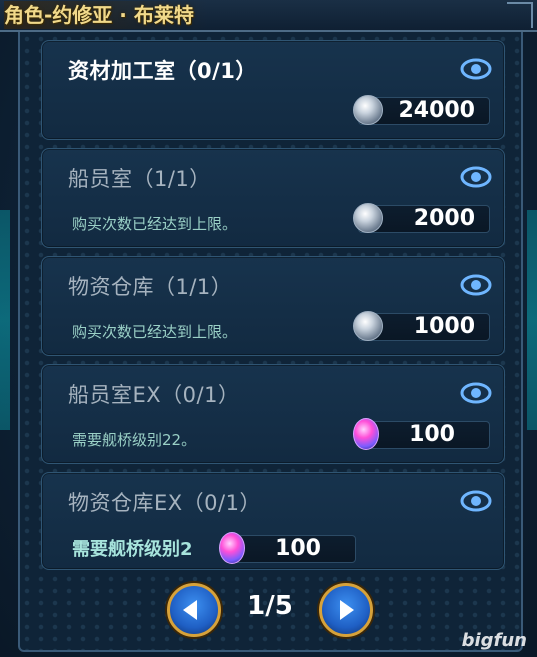  What do you see at coordinates (134, 440) in the screenshot?
I see `item-note: 需要舰桥级别22。` at bounding box center [134, 440].